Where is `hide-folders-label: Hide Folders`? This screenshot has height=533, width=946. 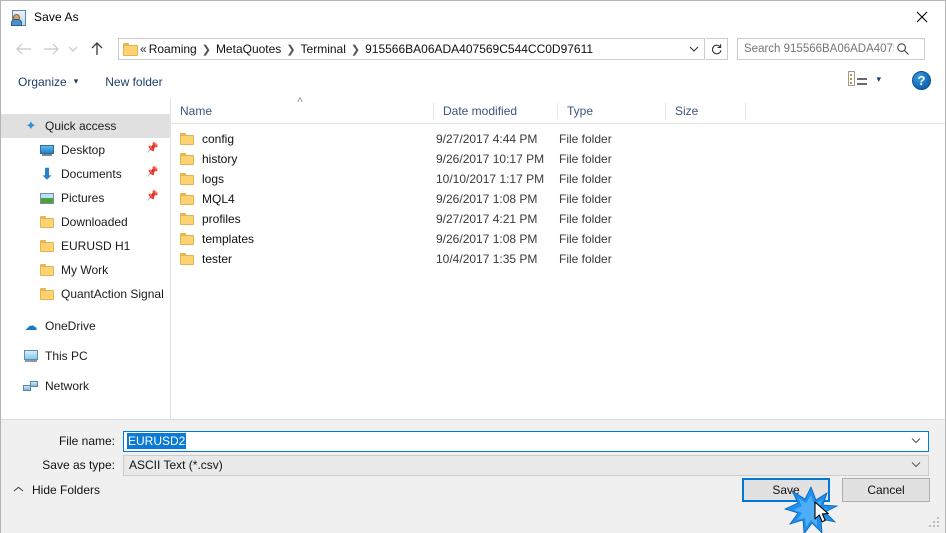 hide-folders-label: Hide Folders is located at coordinates (66, 490).